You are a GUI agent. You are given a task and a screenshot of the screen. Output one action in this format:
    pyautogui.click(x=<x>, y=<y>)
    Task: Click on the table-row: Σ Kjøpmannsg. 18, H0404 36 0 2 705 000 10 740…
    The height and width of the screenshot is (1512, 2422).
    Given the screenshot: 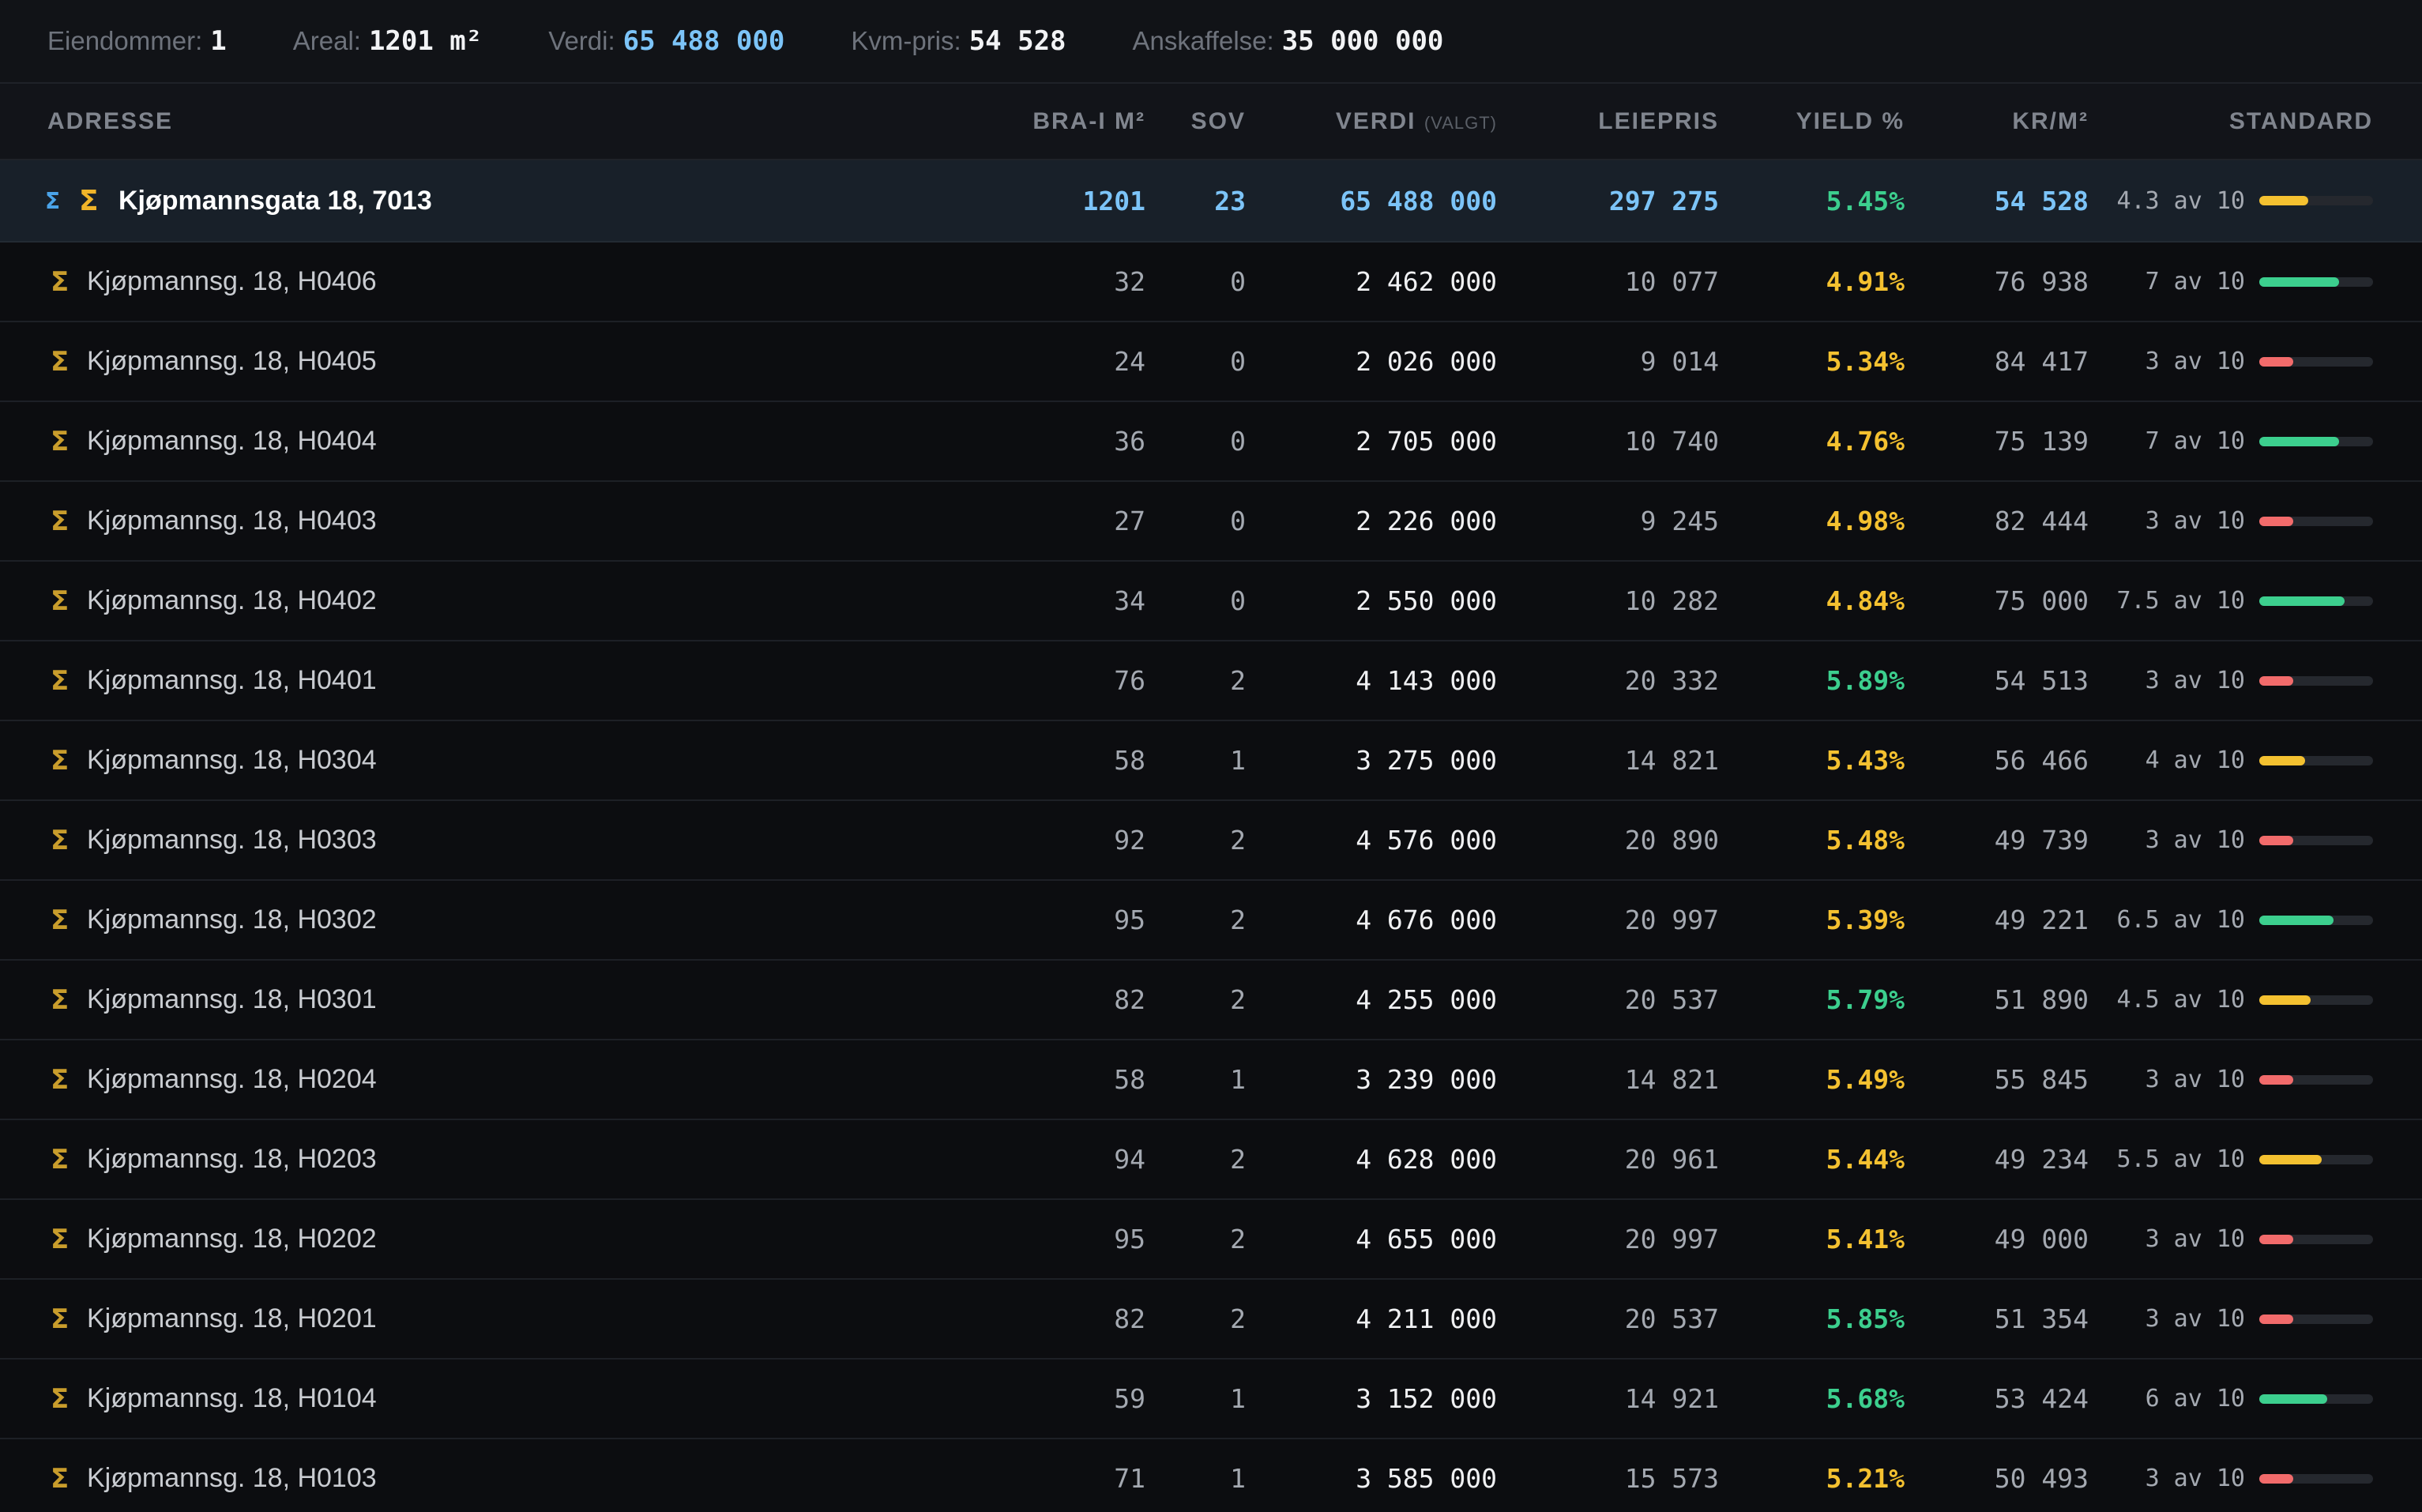 What is the action you would take?
    pyautogui.click(x=1211, y=442)
    